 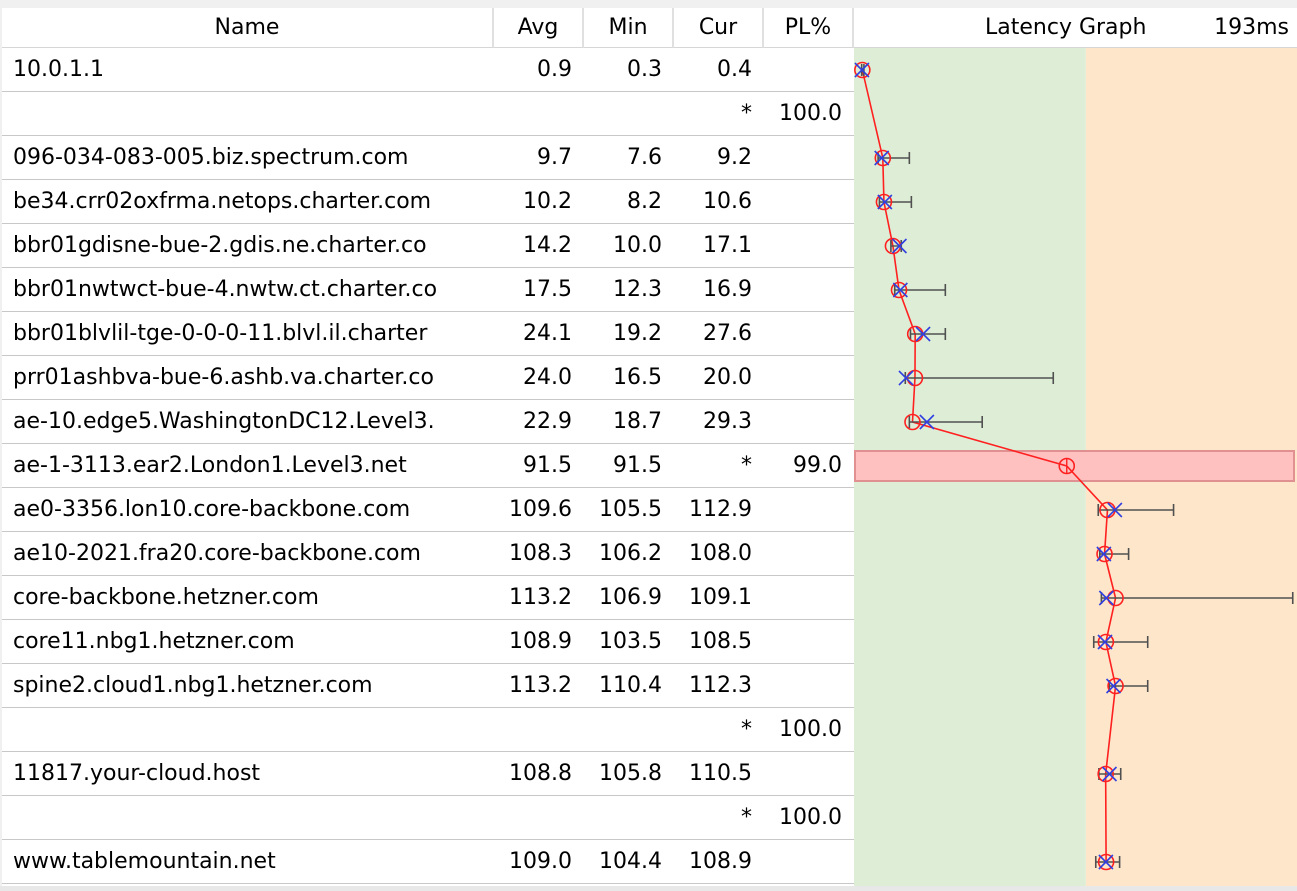 I want to click on hop-cur: 108.9, so click(x=720, y=861).